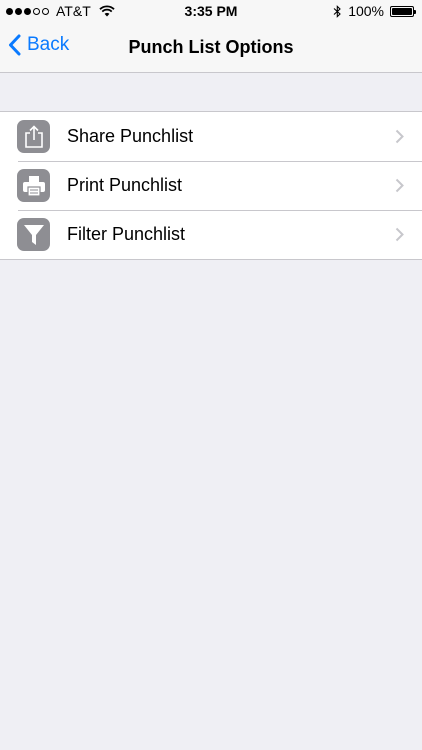 The height and width of the screenshot is (750, 422). What do you see at coordinates (130, 136) in the screenshot?
I see `share-punchlist-label: Share Punchlist` at bounding box center [130, 136].